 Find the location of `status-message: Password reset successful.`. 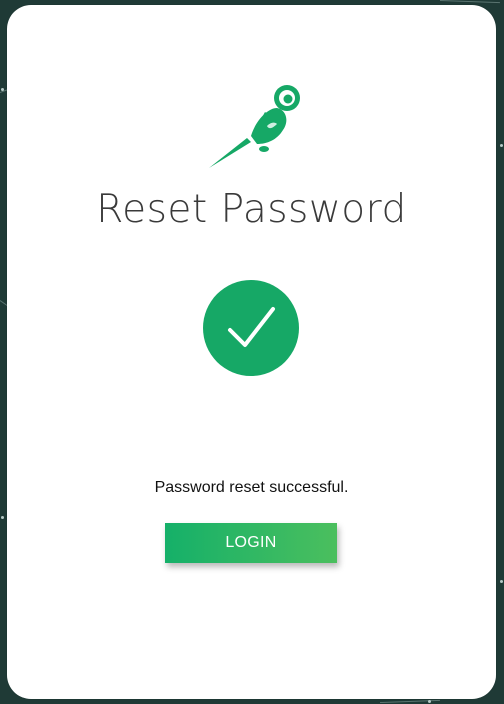

status-message: Password reset successful. is located at coordinates (251, 487).